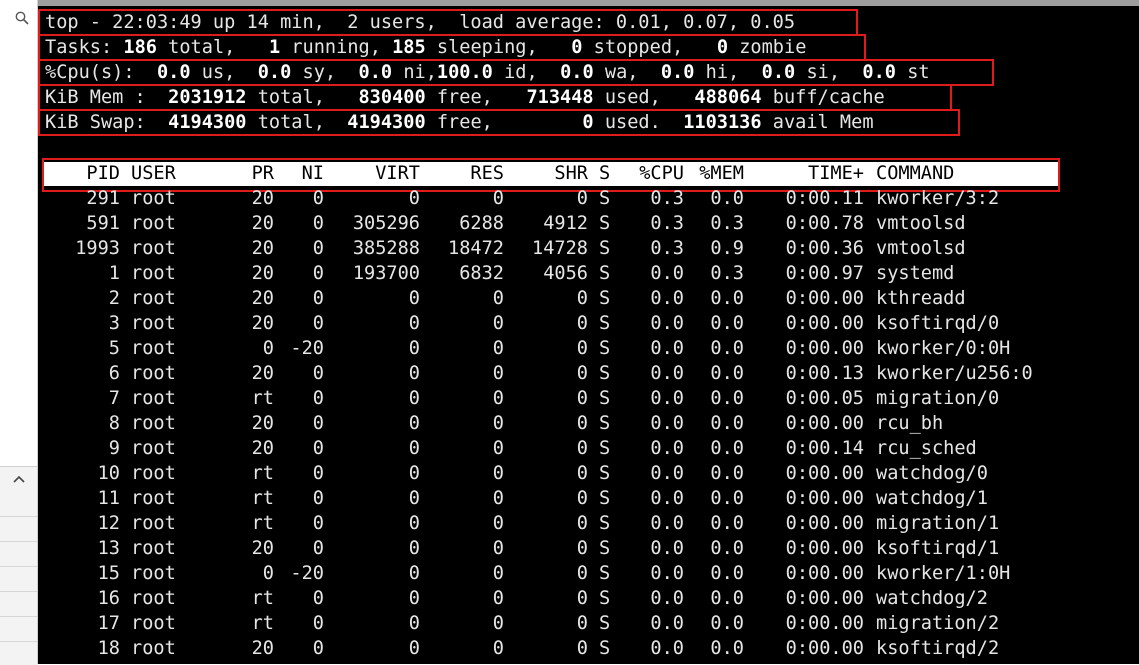  Describe the element at coordinates (943, 348) in the screenshot. I see `cell-command: kworker/0:0H` at that location.